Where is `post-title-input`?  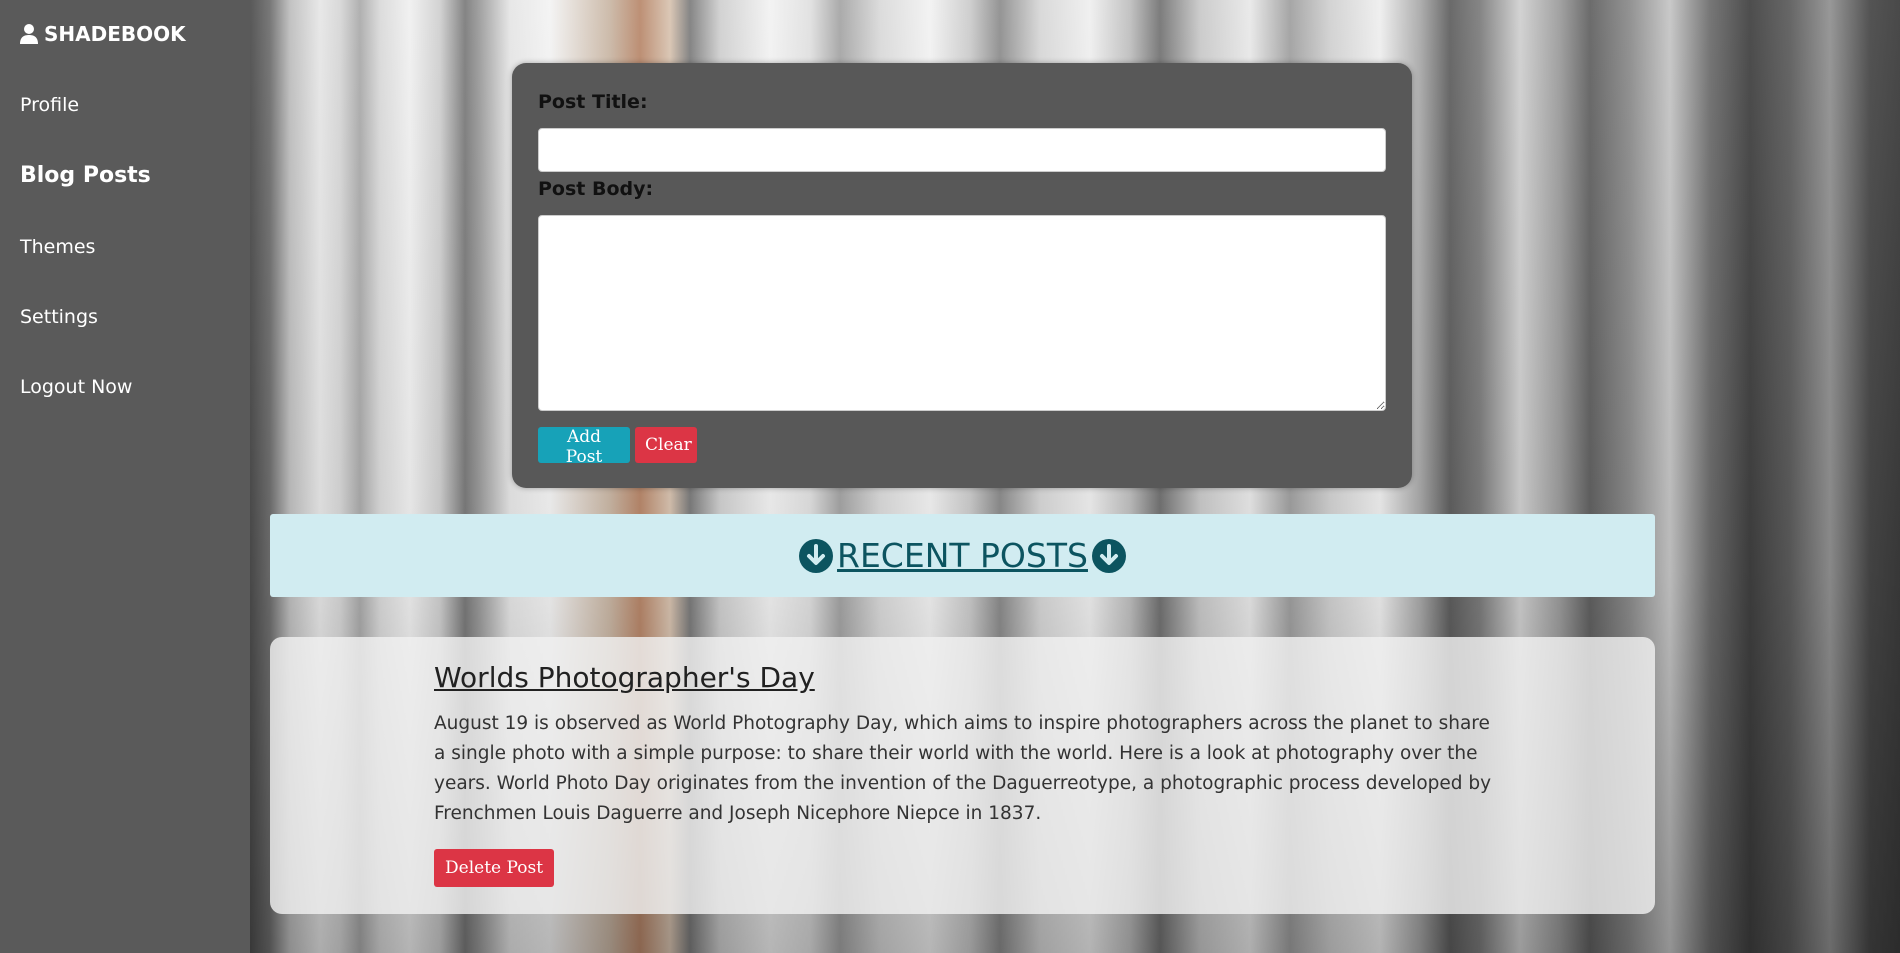
post-title-input is located at coordinates (962, 150).